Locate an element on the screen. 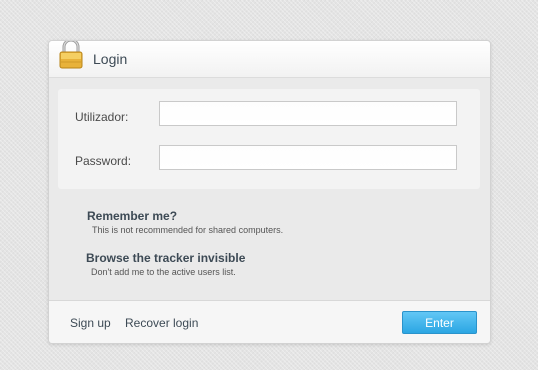  page-title: Login is located at coordinates (110, 59).